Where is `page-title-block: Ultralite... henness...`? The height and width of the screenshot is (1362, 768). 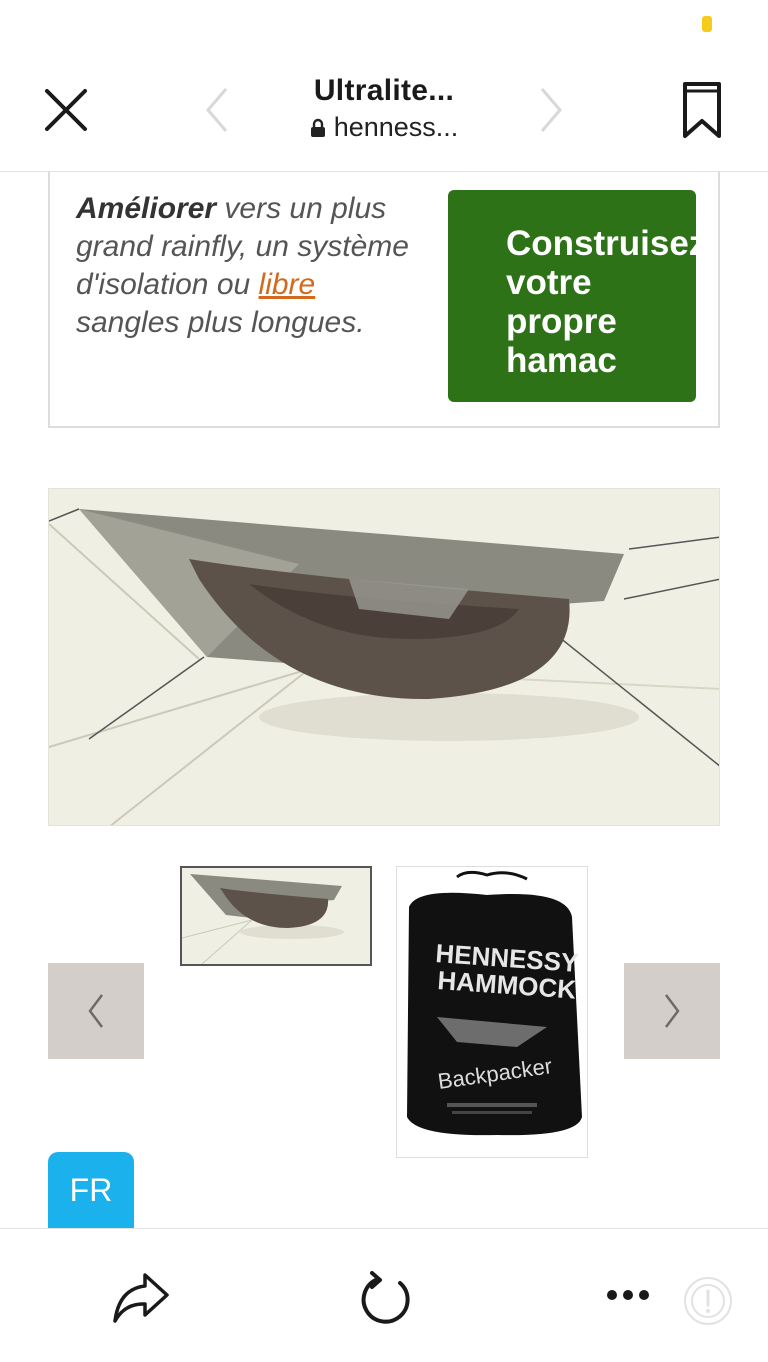 page-title-block: Ultralite... henness... is located at coordinates (384, 108).